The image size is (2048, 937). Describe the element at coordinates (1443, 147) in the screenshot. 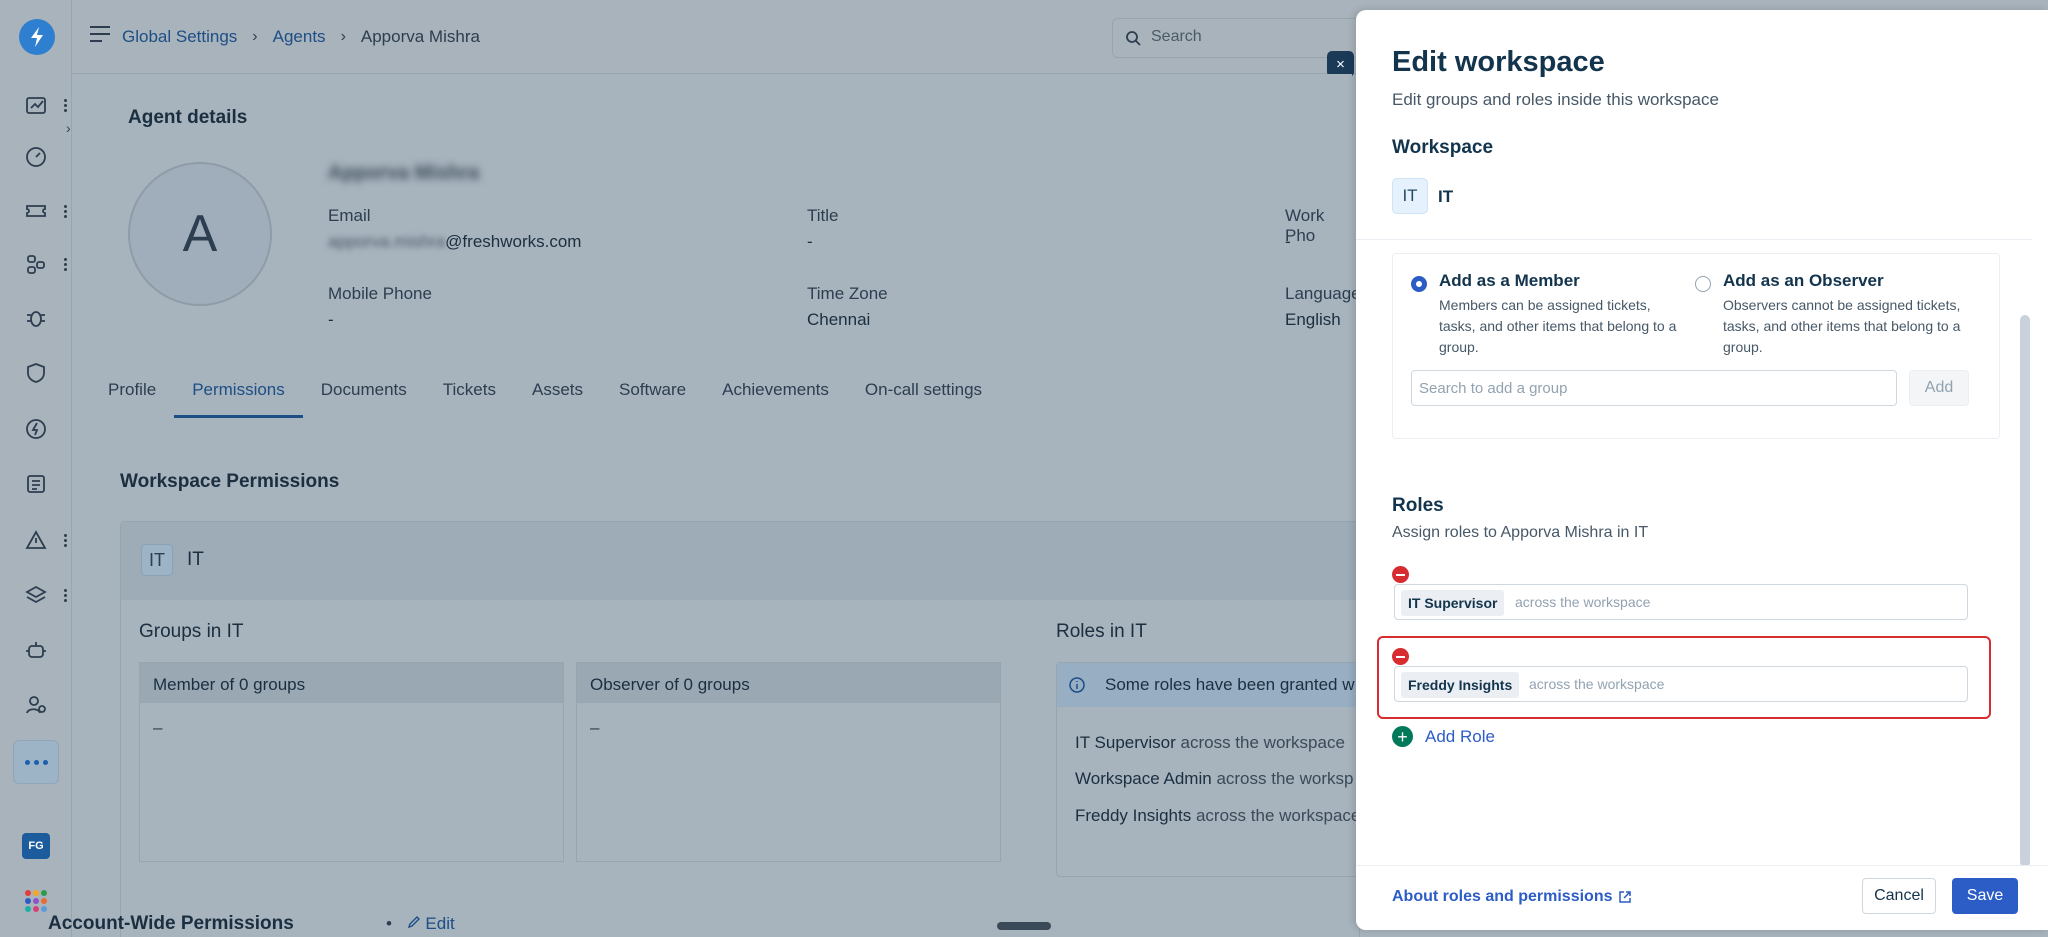

I see `workspace-label: Workspace` at that location.